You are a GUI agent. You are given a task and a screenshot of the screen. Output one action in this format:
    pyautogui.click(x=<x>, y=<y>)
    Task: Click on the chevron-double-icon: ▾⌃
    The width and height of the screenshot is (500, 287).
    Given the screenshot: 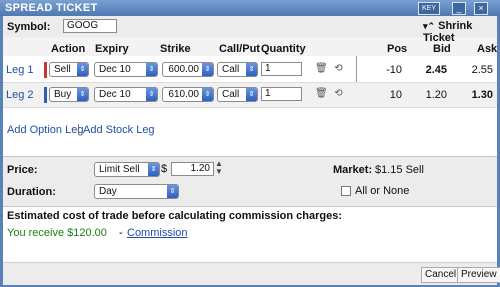 What is the action you would take?
    pyautogui.click(x=429, y=26)
    